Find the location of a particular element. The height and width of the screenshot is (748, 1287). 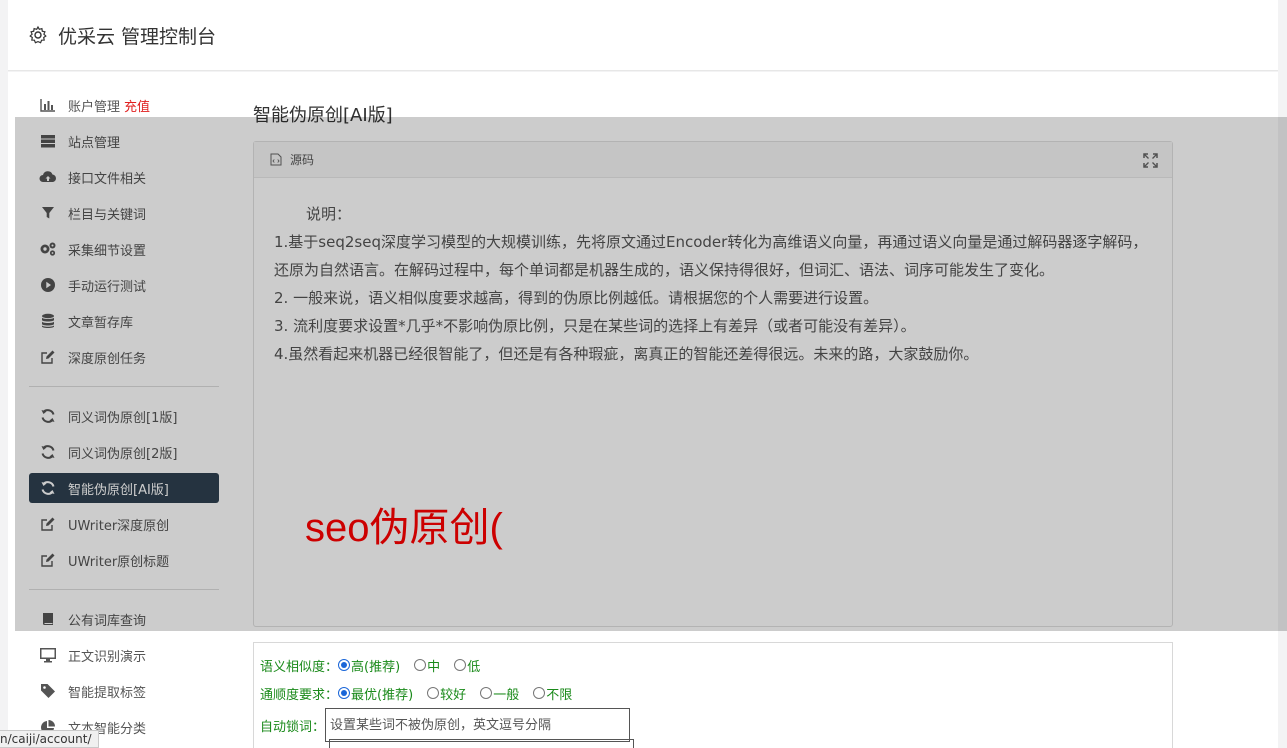

description-lead: 说明： is located at coordinates (329, 214).